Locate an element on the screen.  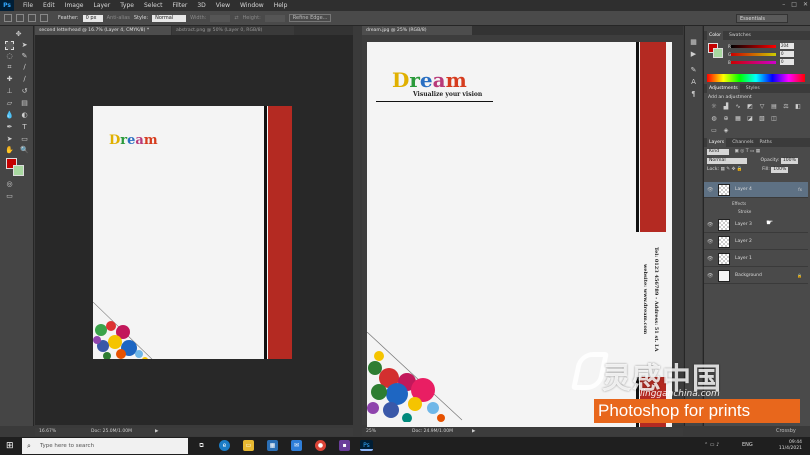
tab-styles: Styles is located at coordinates (753, 88).